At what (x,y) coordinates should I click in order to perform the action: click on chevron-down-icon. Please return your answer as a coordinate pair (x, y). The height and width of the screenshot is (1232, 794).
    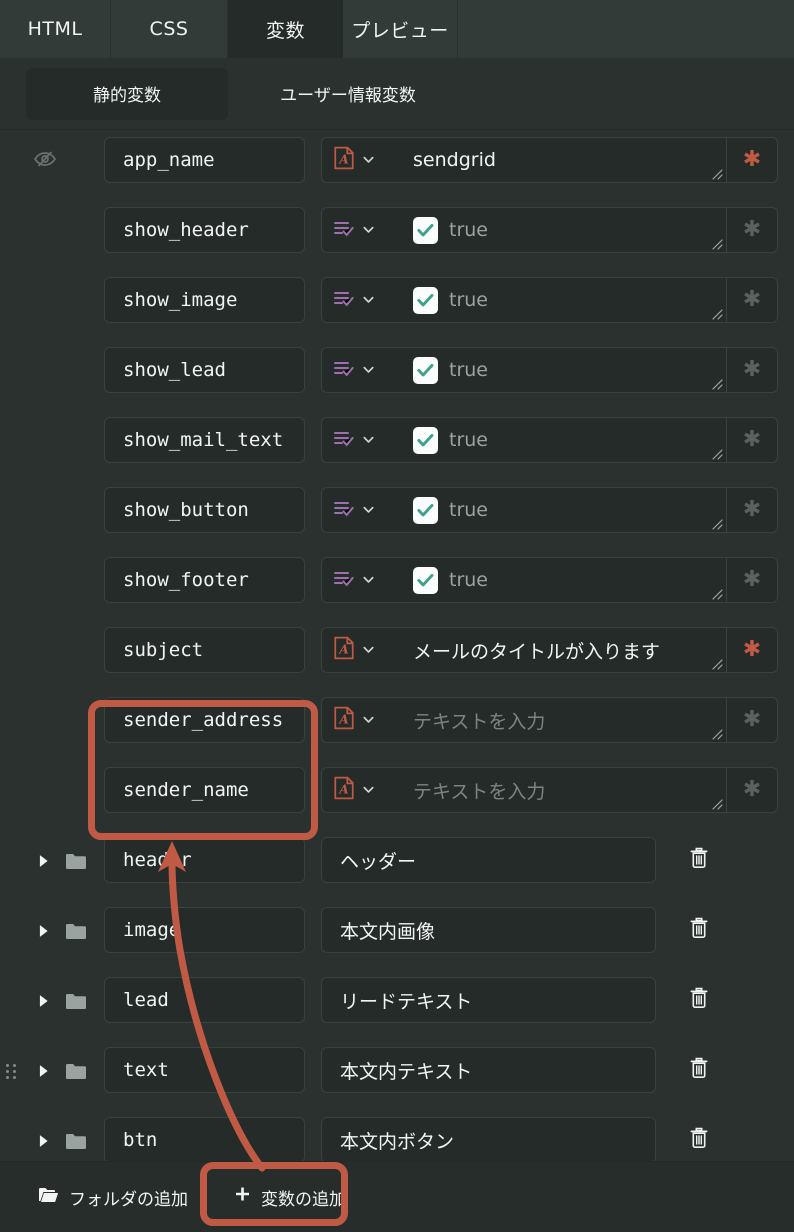
    Looking at the image, I should click on (368, 790).